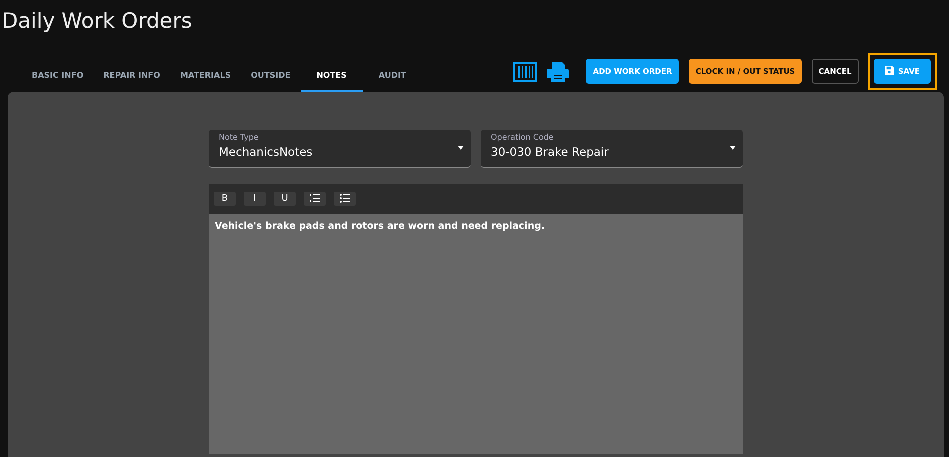 The width and height of the screenshot is (949, 457). I want to click on format-button: I, so click(255, 199).